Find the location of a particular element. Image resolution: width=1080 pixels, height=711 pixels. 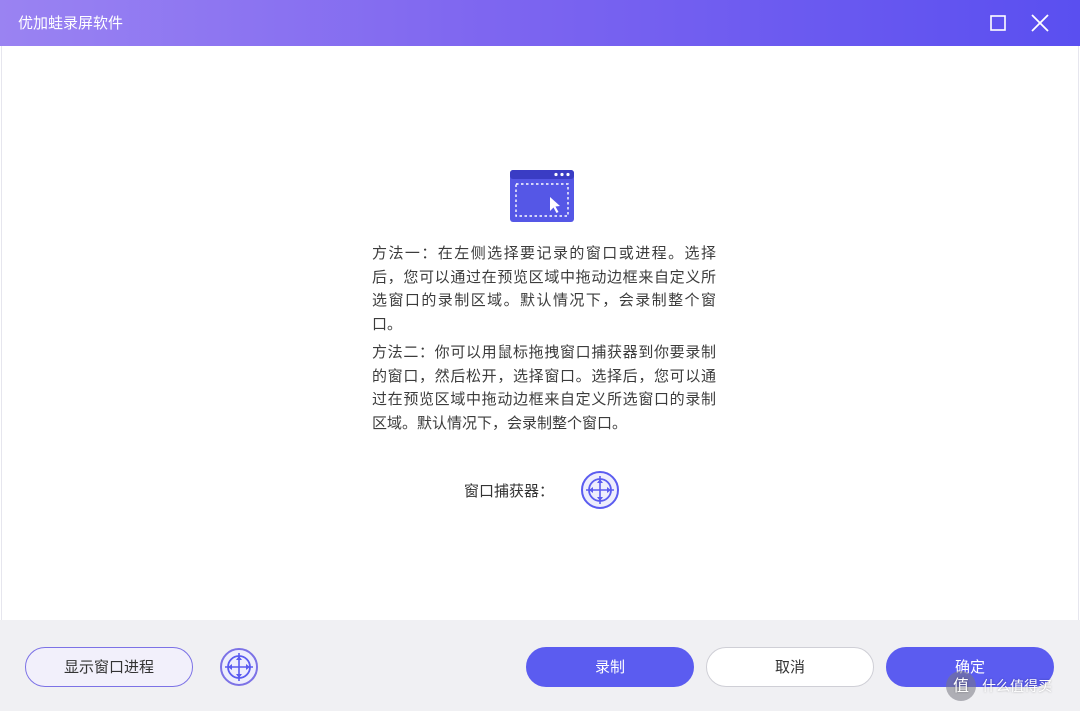

maximize-icon is located at coordinates (998, 23).